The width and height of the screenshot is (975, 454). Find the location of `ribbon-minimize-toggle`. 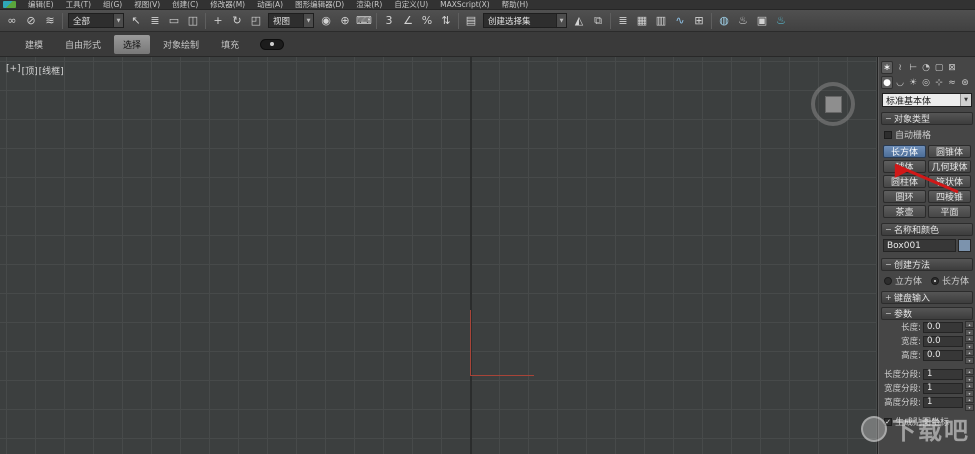

ribbon-minimize-toggle is located at coordinates (272, 44).